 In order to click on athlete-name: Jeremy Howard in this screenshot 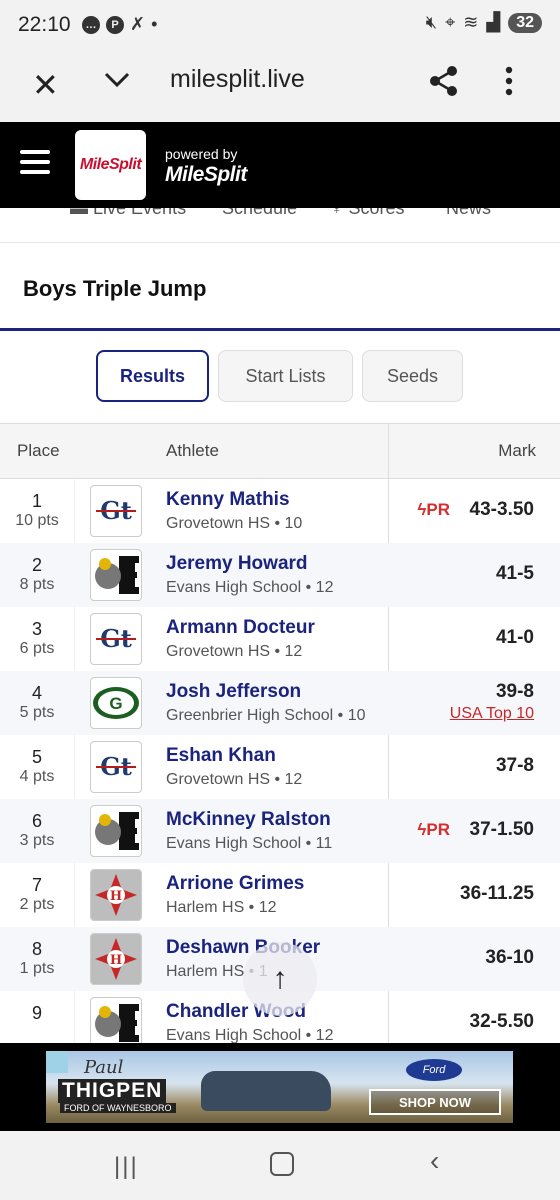, I will do `click(249, 564)`.